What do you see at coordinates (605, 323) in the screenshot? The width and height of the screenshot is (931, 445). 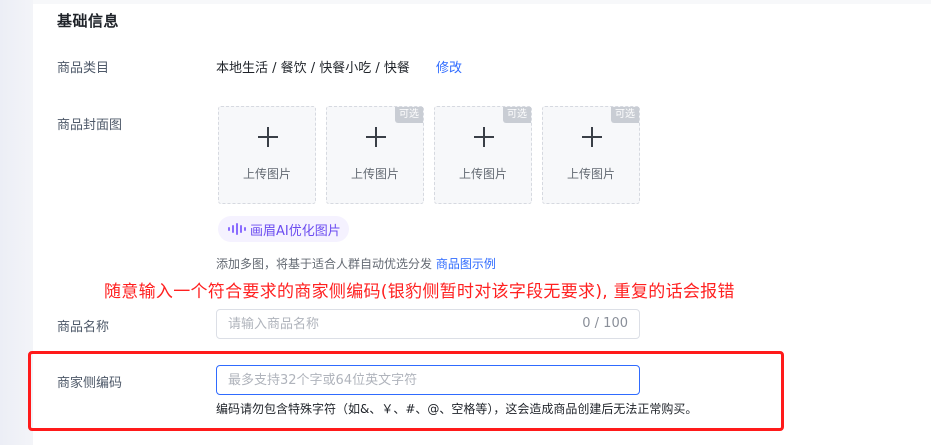 I see `product-name-counter: 0 / 100` at bounding box center [605, 323].